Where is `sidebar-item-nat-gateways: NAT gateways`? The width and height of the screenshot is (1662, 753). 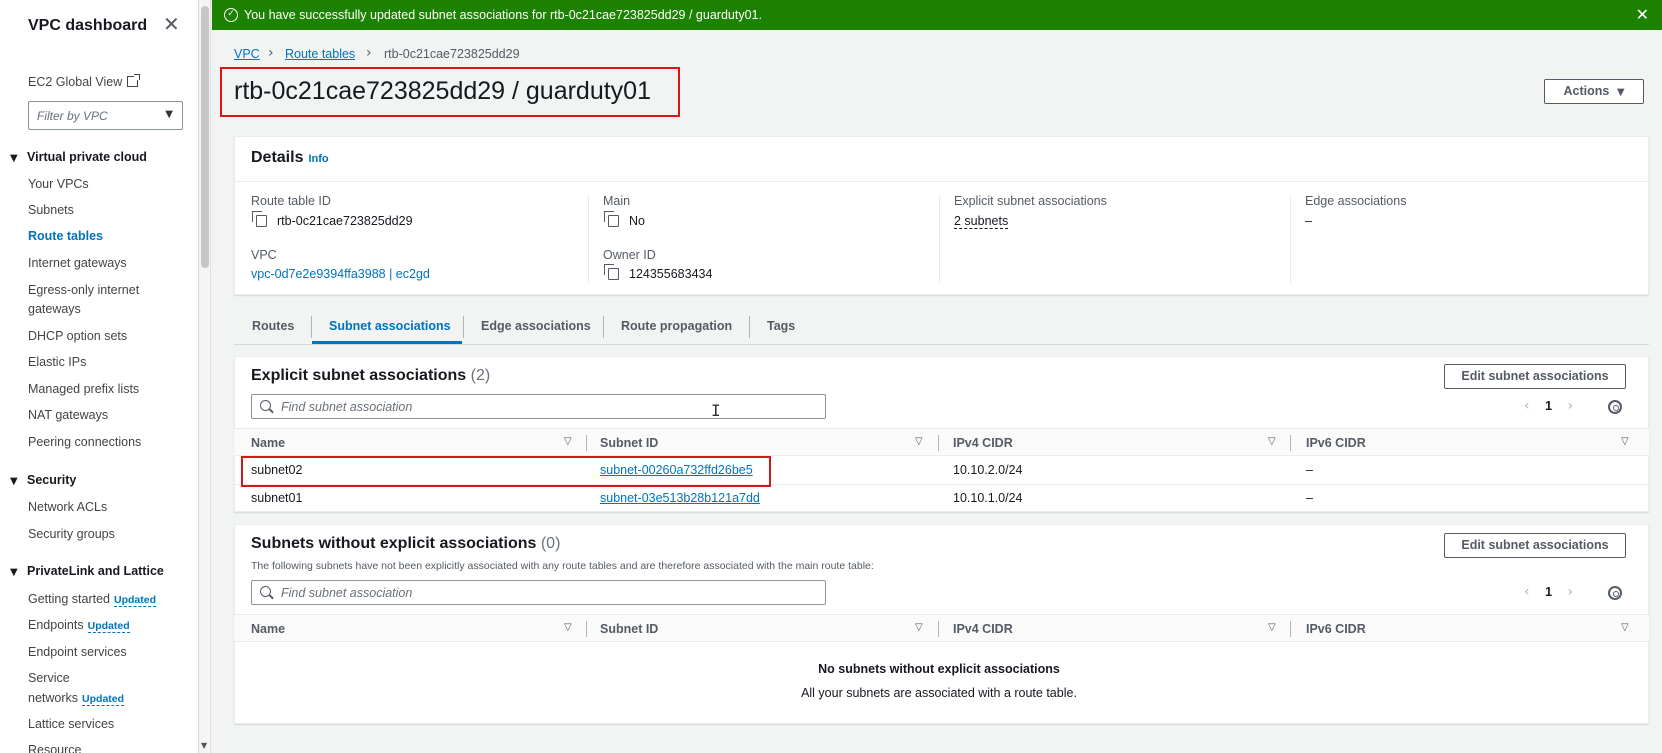 sidebar-item-nat-gateways: NAT gateways is located at coordinates (68, 415).